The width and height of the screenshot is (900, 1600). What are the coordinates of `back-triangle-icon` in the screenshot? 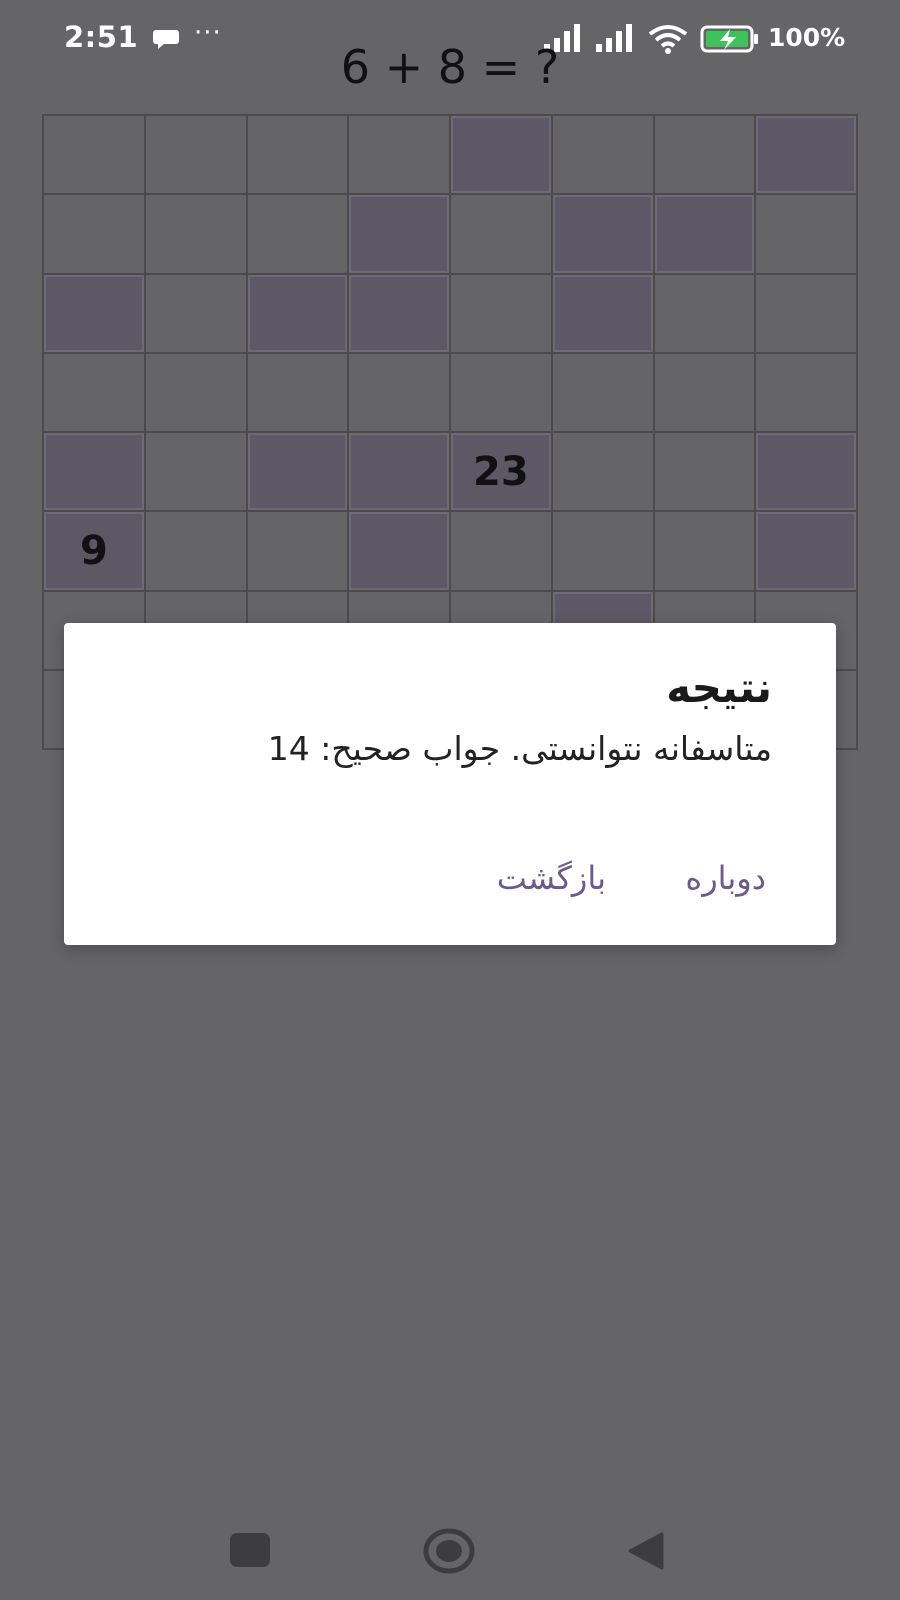 It's located at (645, 1551).